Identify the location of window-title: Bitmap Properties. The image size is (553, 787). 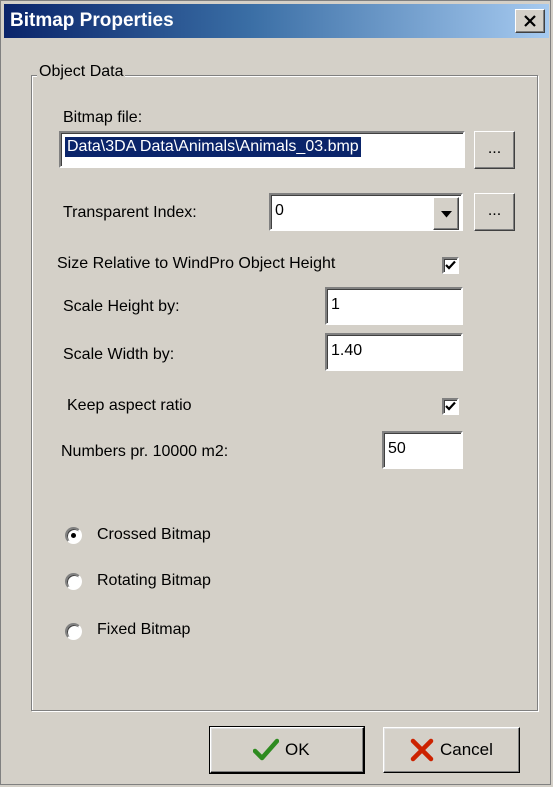
(92, 20).